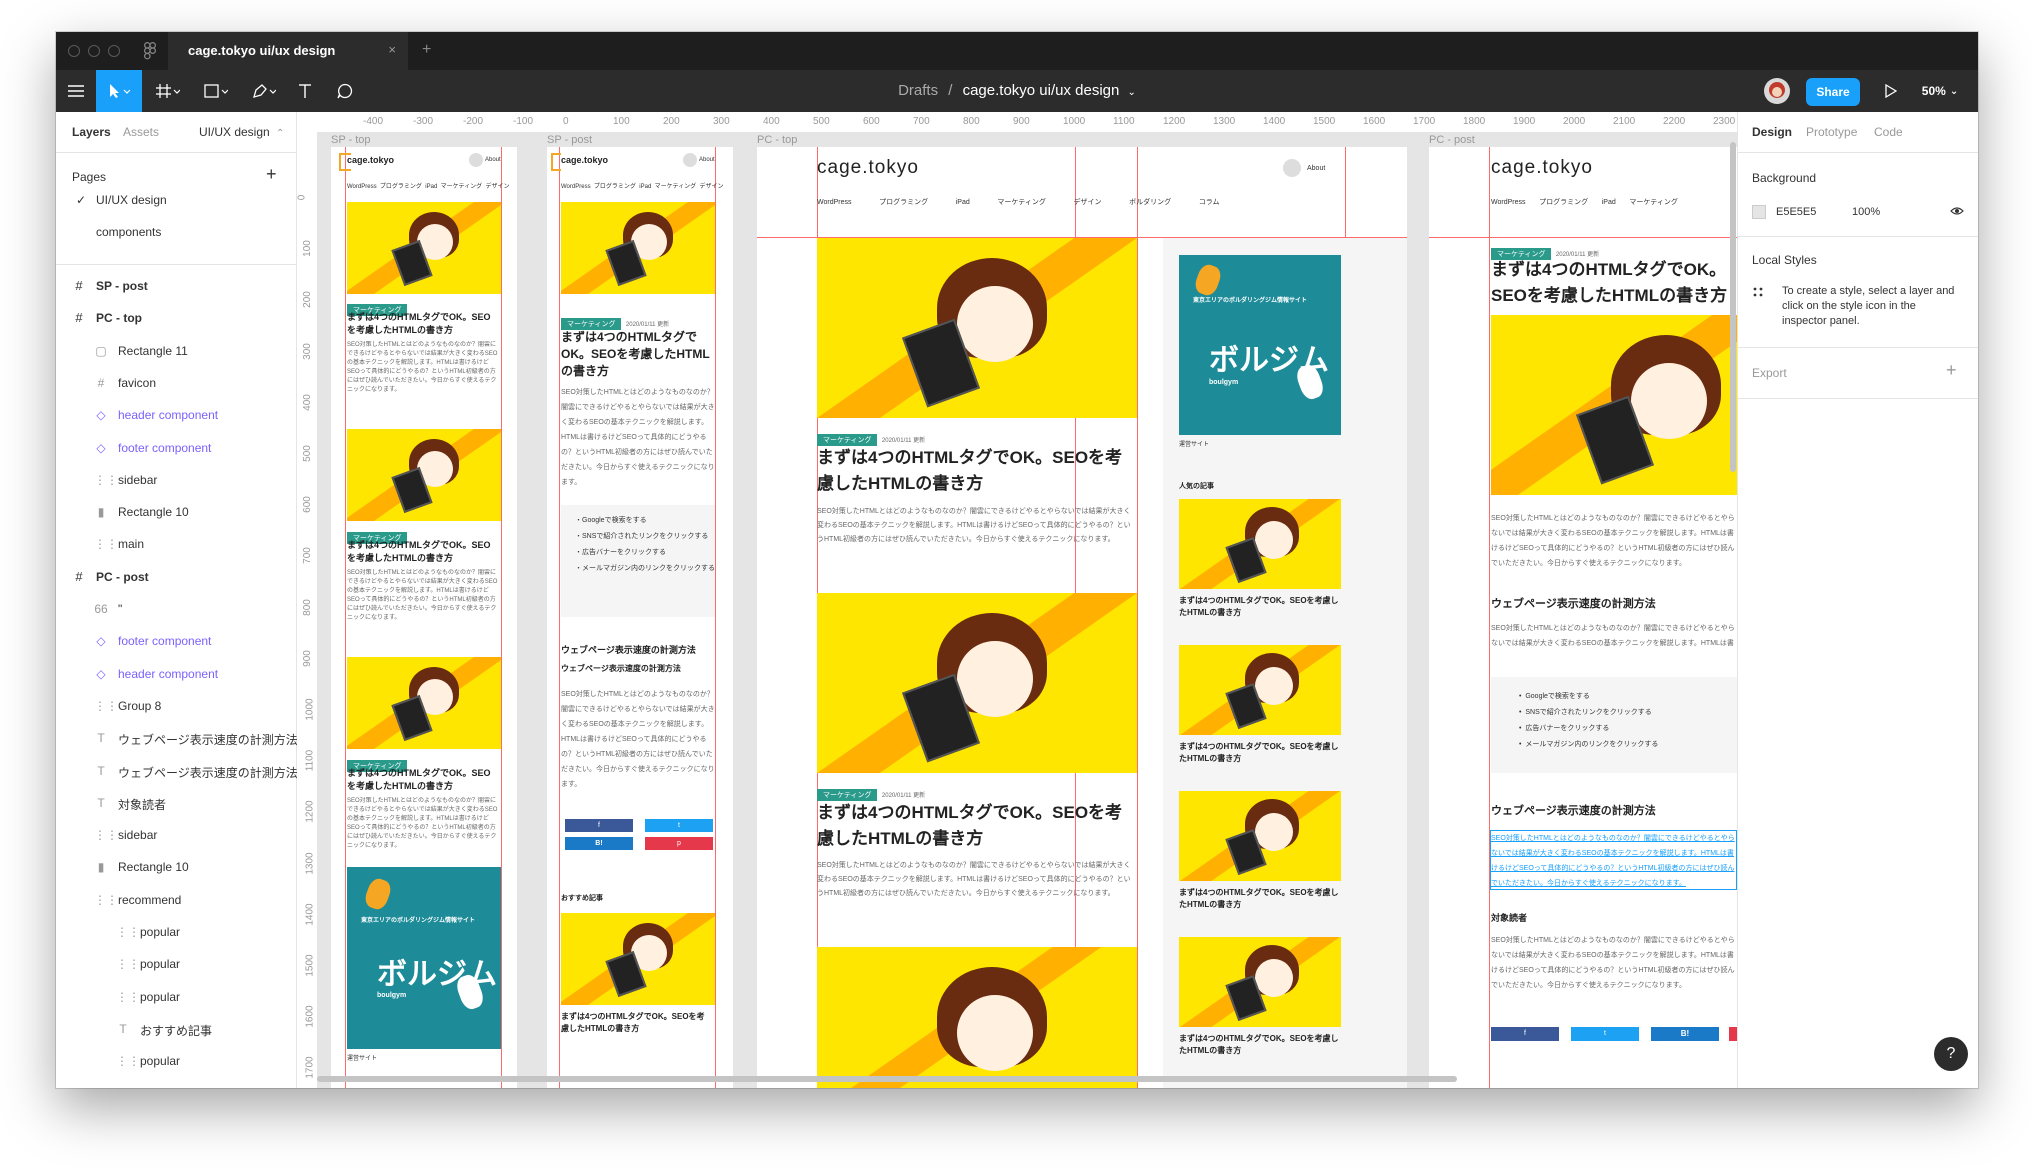  Describe the element at coordinates (176, 900) in the screenshot. I see `layer-item: ⋮⋮ recommend` at that location.